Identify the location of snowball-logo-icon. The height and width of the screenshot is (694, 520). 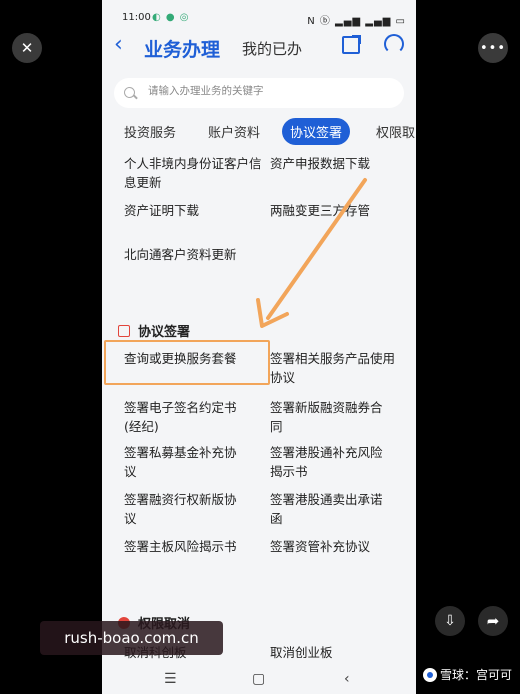
(429, 675).